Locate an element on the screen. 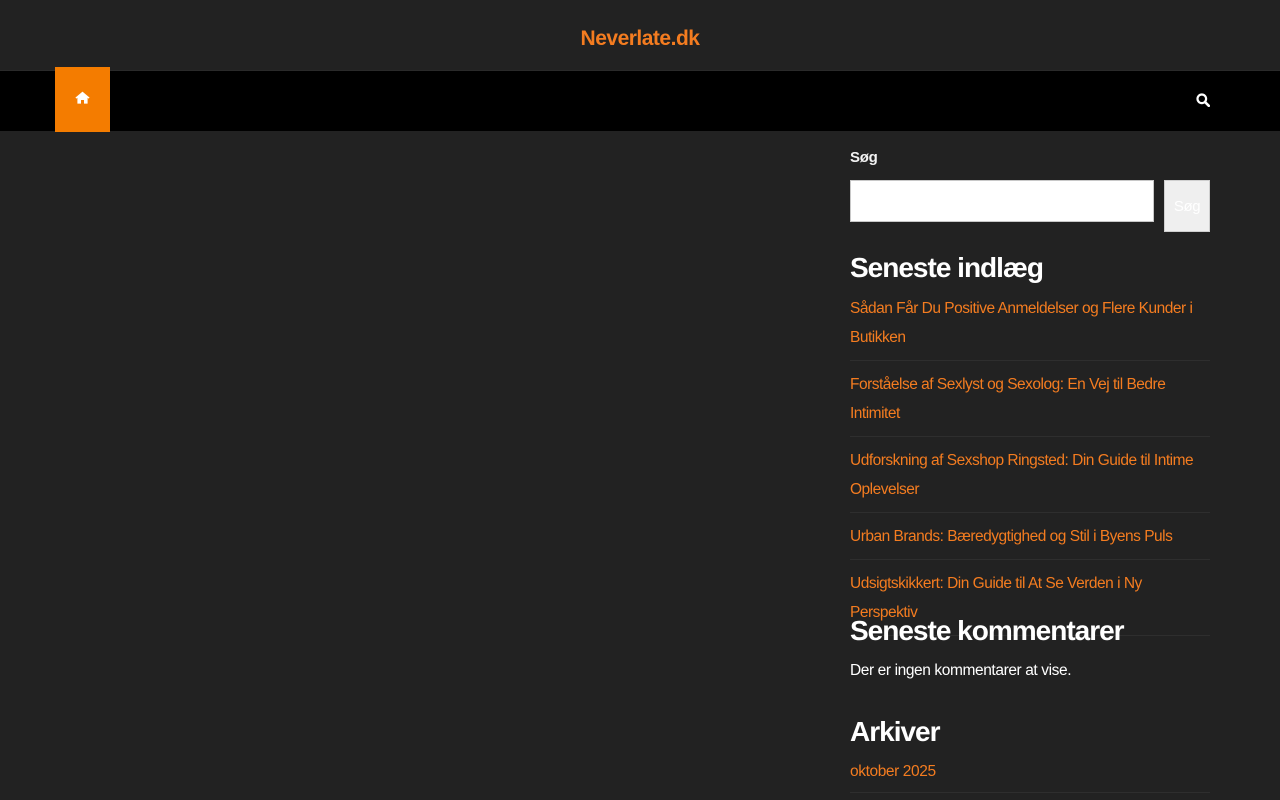 The height and width of the screenshot is (800, 1280). search-label: Søg is located at coordinates (864, 157).